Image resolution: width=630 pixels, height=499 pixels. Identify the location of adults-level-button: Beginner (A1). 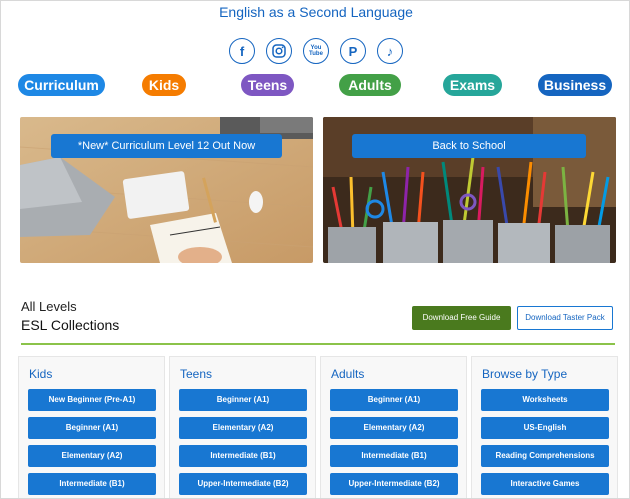
(394, 400).